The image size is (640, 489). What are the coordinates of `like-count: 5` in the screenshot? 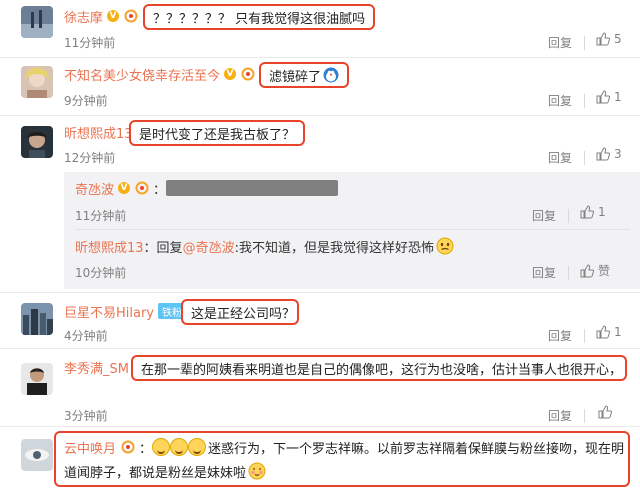 It's located at (618, 39).